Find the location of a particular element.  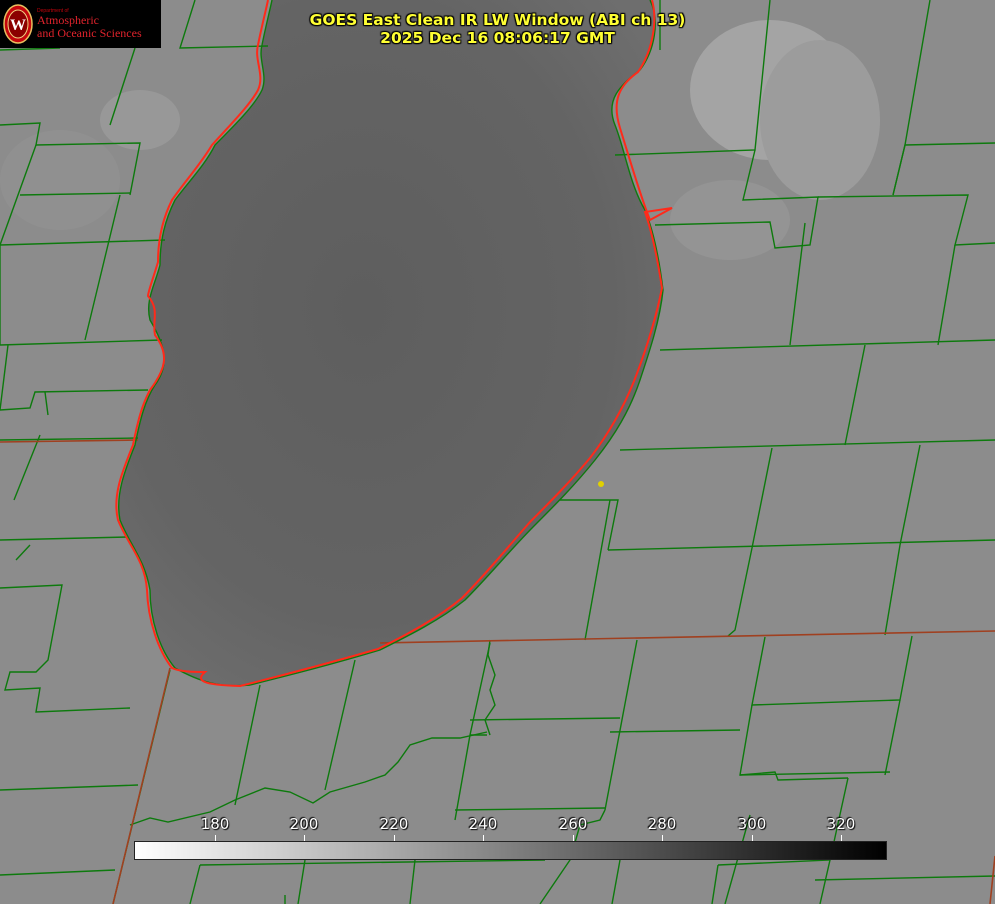

logo-line-2: and Oceanic Sciences is located at coordinates (89, 32).